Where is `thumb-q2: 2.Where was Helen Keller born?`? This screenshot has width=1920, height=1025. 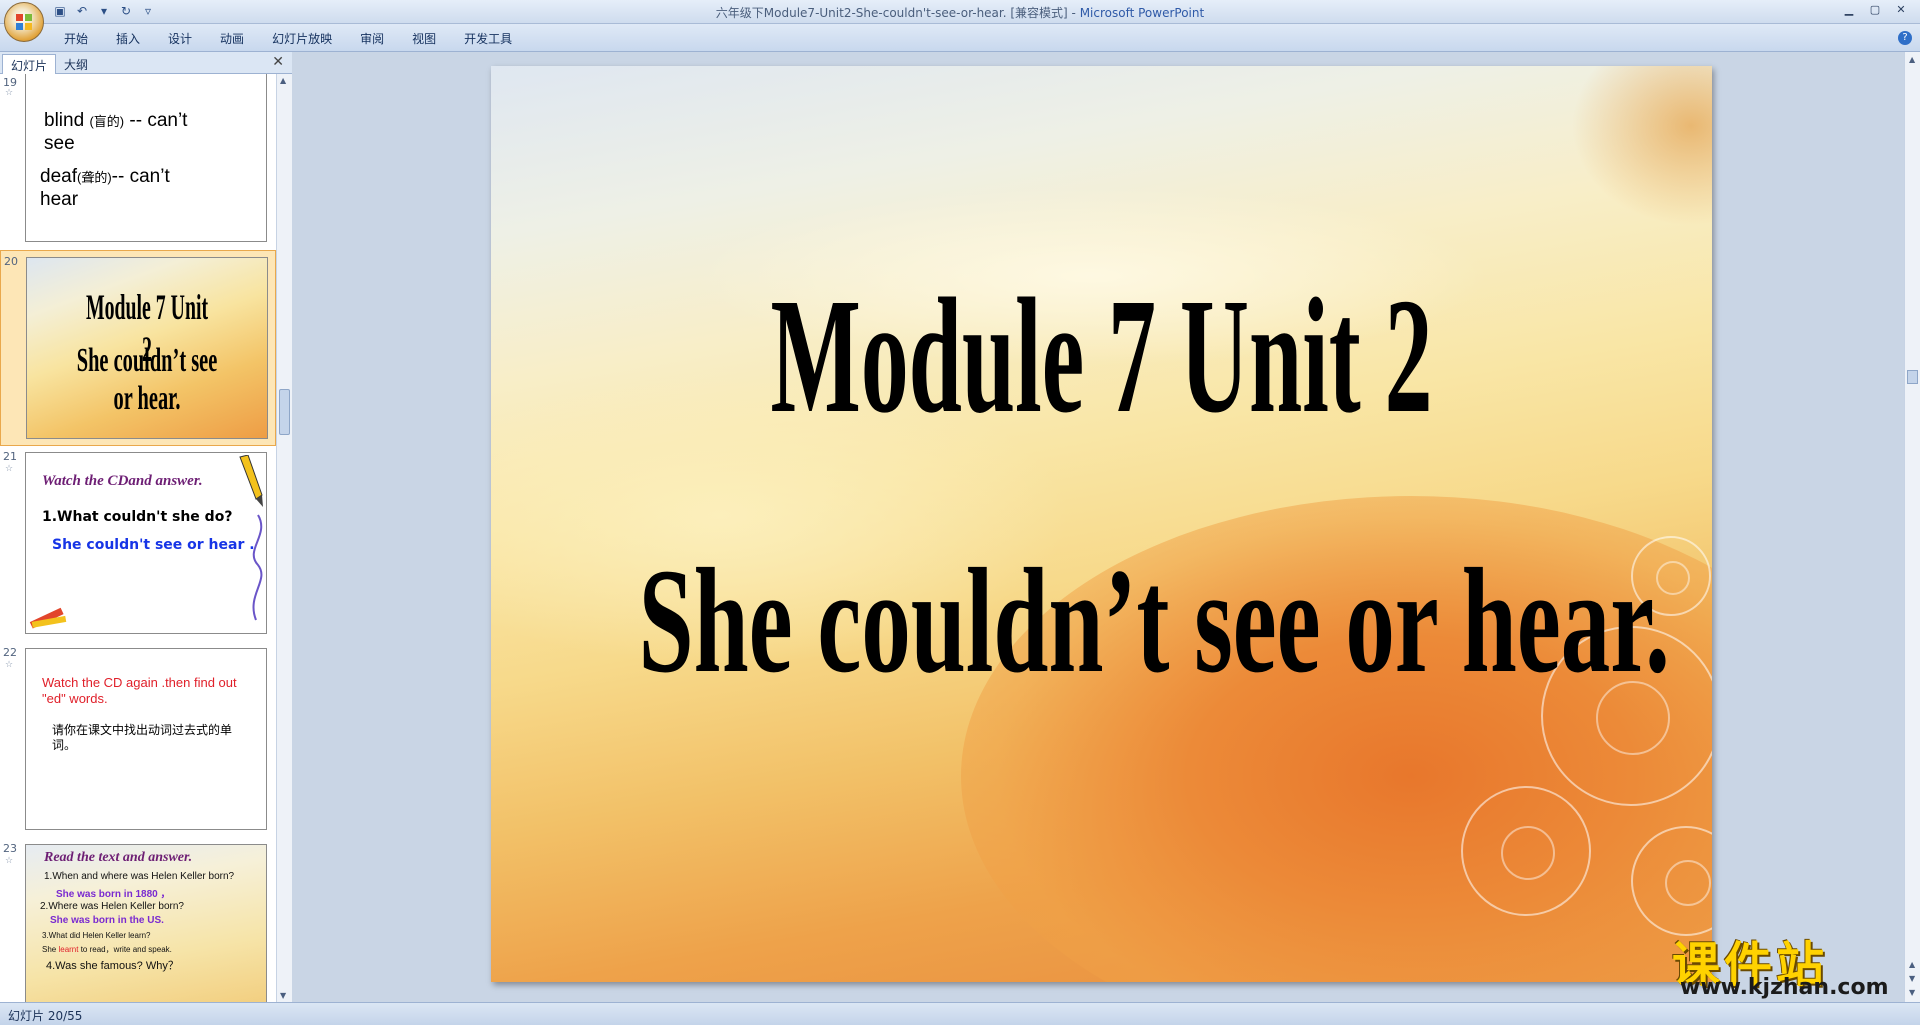 thumb-q2: 2.Where was Helen Keller born? is located at coordinates (112, 906).